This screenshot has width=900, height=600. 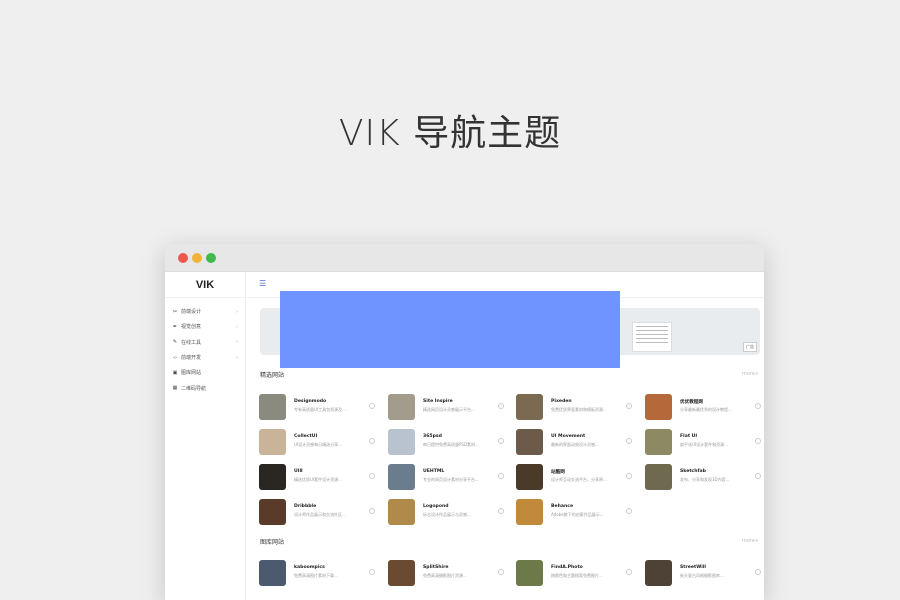 What do you see at coordinates (205, 326) in the screenshot?
I see `sidebar-item: ✒ 视觉创意 ›` at bounding box center [205, 326].